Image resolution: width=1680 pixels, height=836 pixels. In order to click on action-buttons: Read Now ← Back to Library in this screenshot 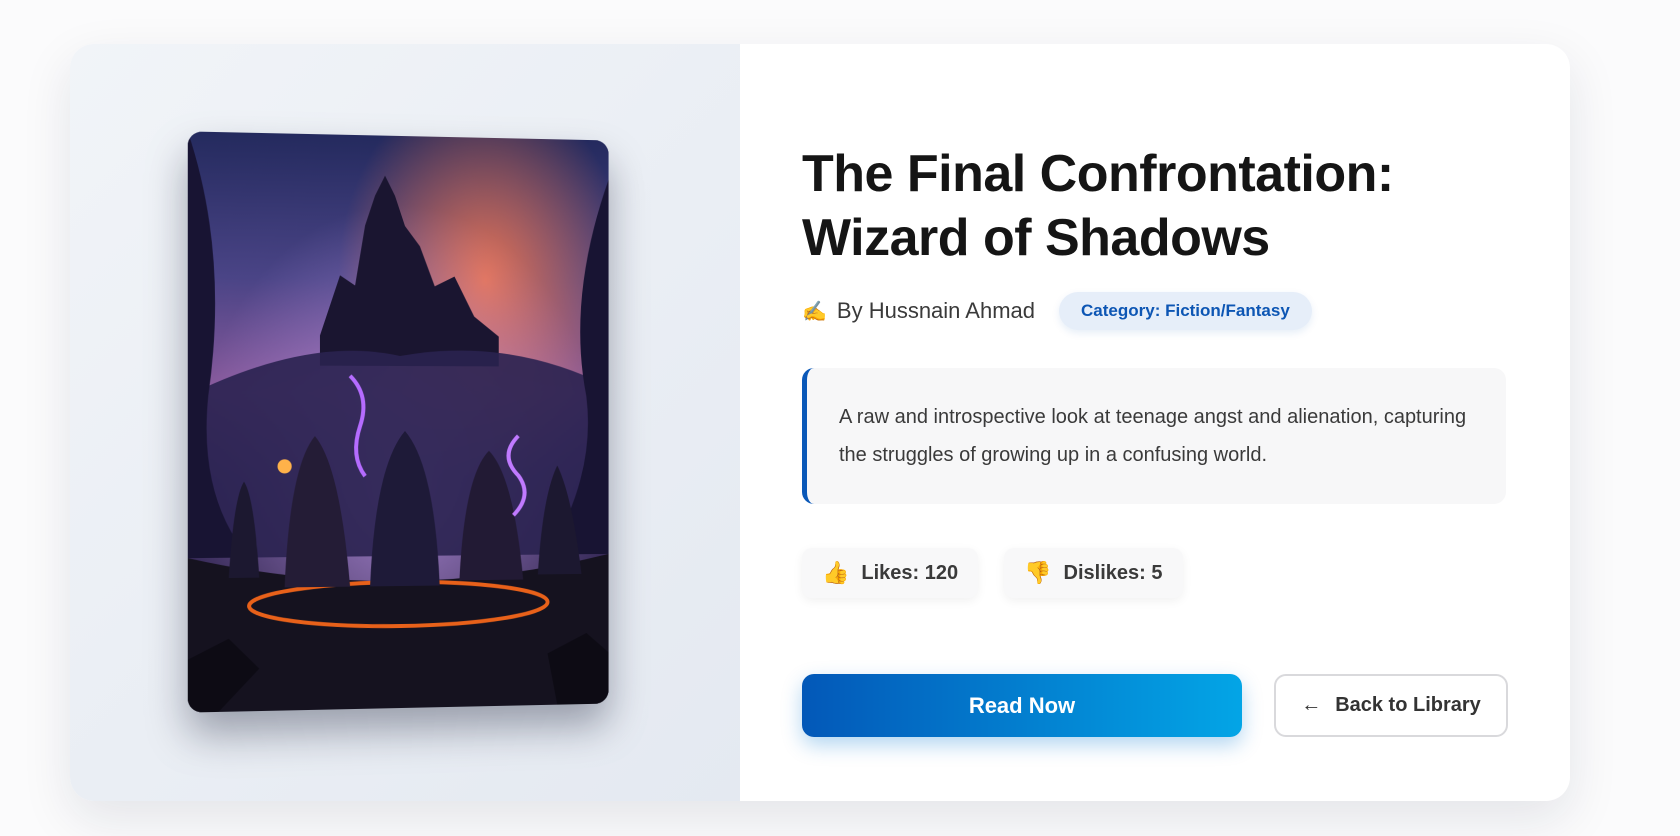, I will do `click(1155, 705)`.